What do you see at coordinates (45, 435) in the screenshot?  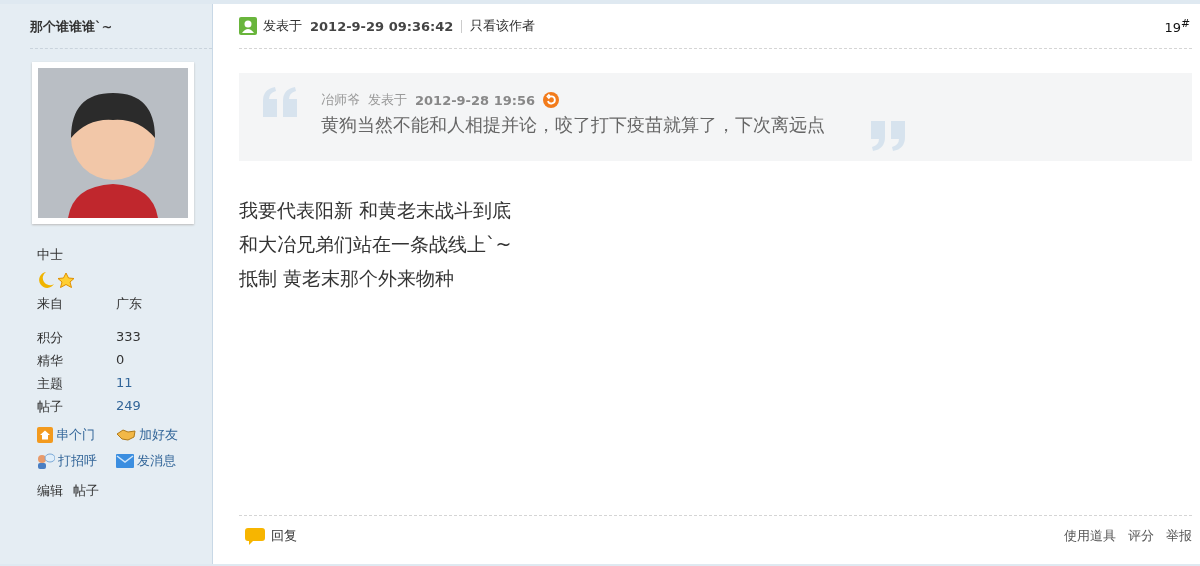 I see `home-icon` at bounding box center [45, 435].